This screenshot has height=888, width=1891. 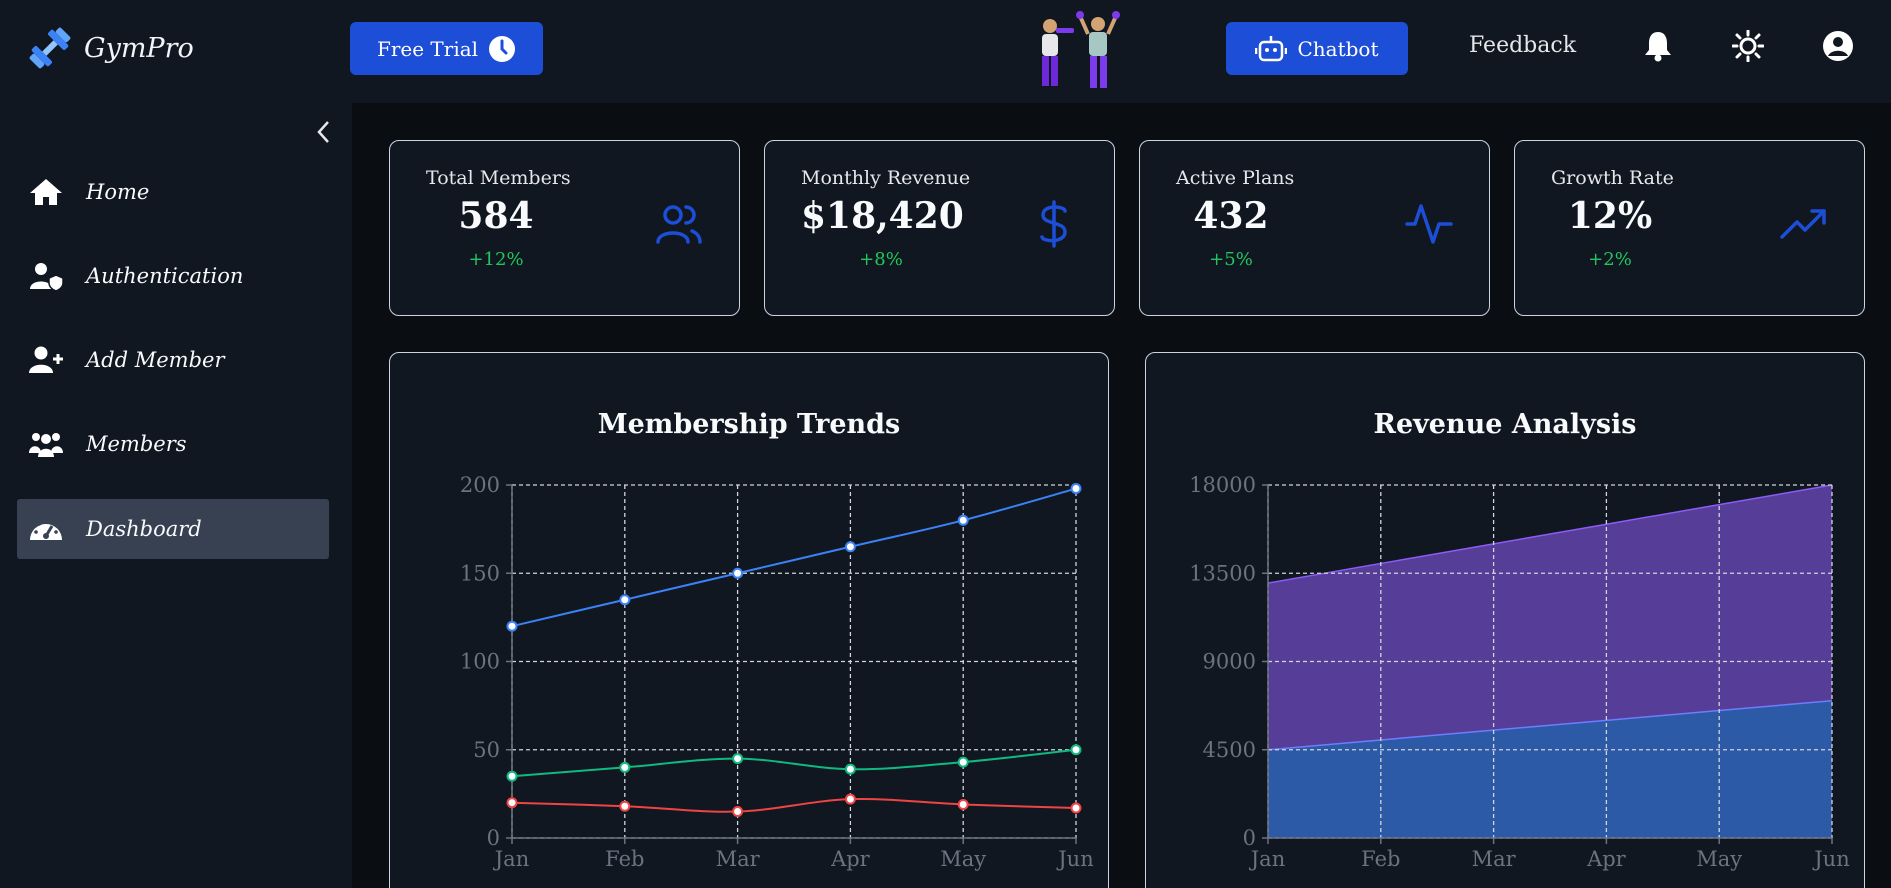 What do you see at coordinates (1231, 216) in the screenshot?
I see `stat-value: 432` at bounding box center [1231, 216].